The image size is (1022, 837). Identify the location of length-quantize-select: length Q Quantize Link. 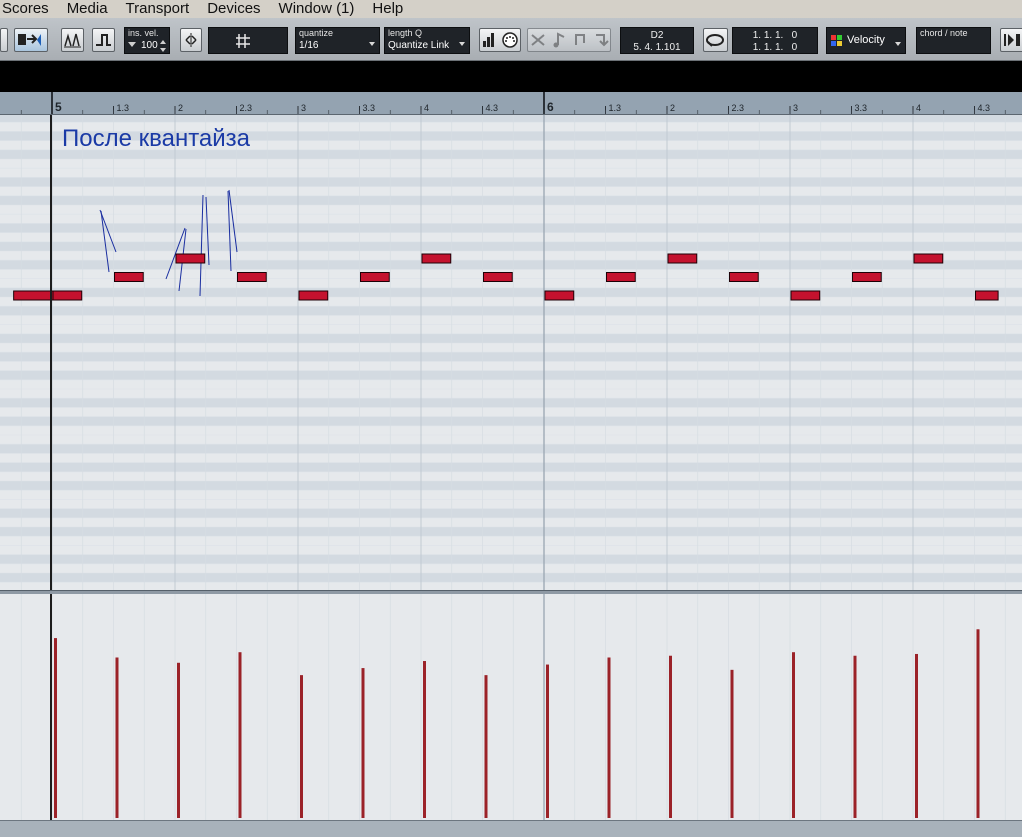
(427, 40).